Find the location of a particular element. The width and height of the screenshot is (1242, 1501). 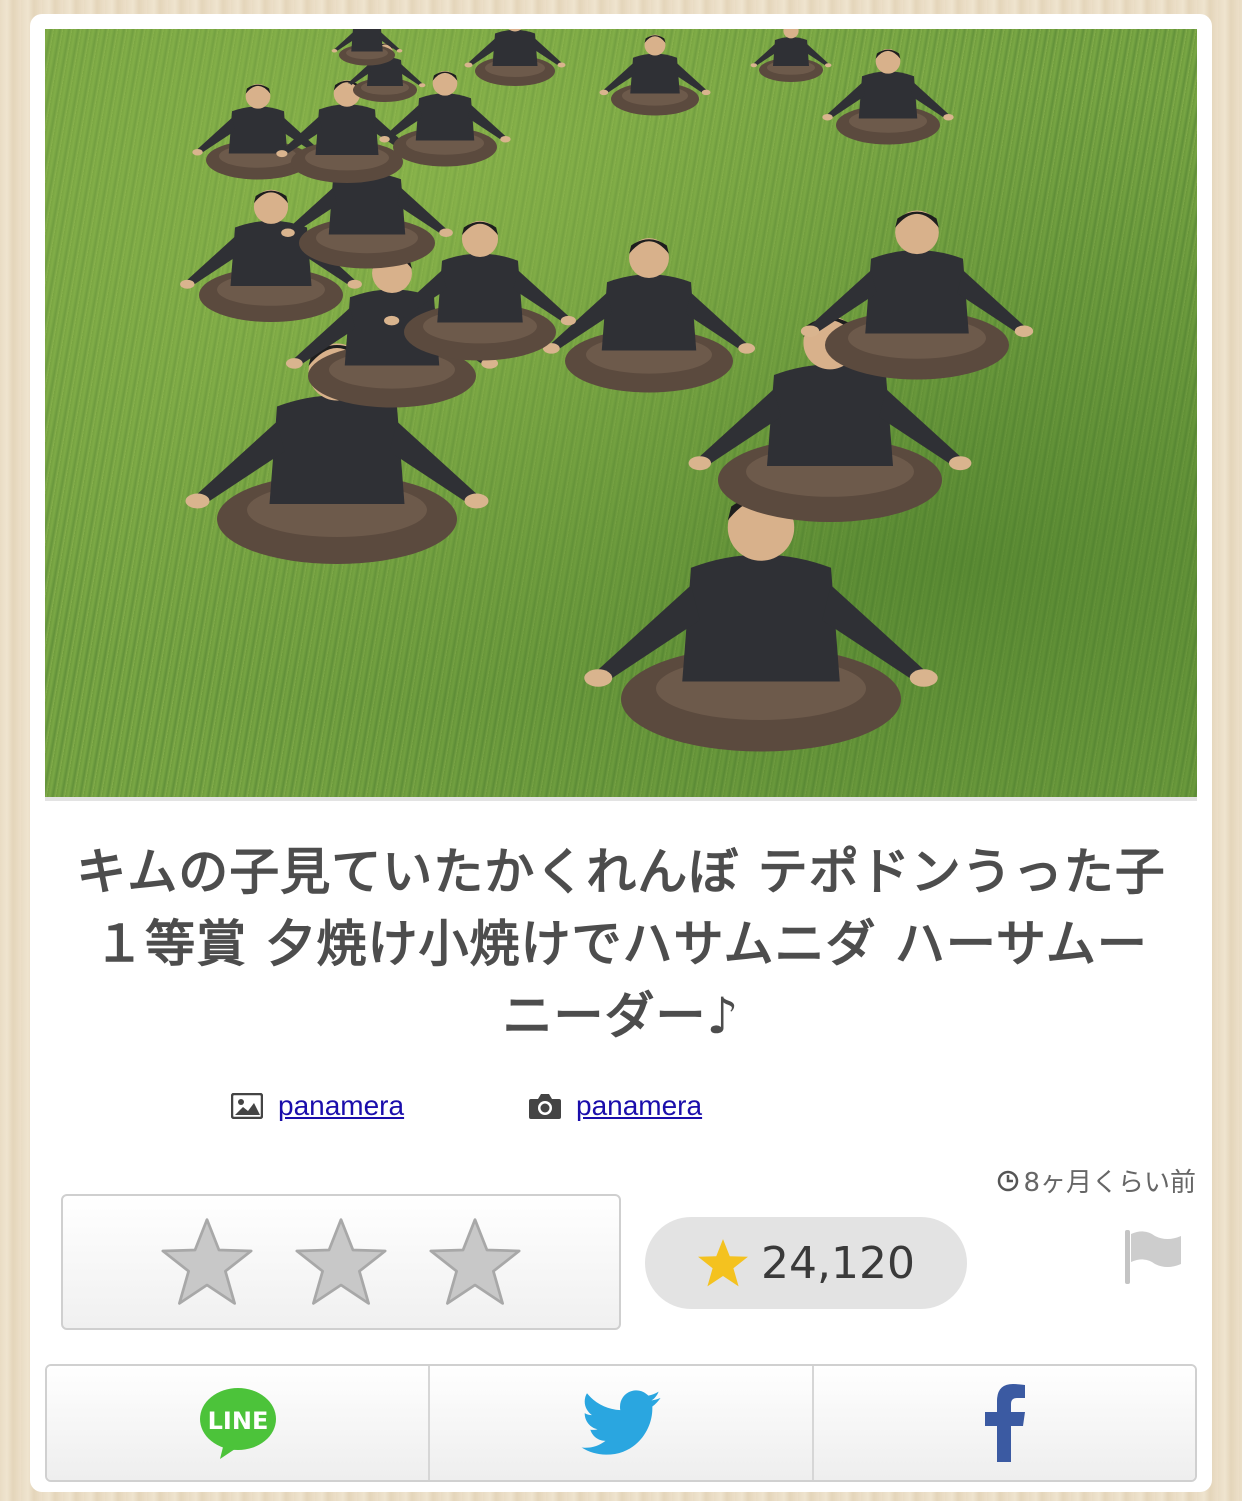

image-author-name: panamera is located at coordinates (341, 1106).